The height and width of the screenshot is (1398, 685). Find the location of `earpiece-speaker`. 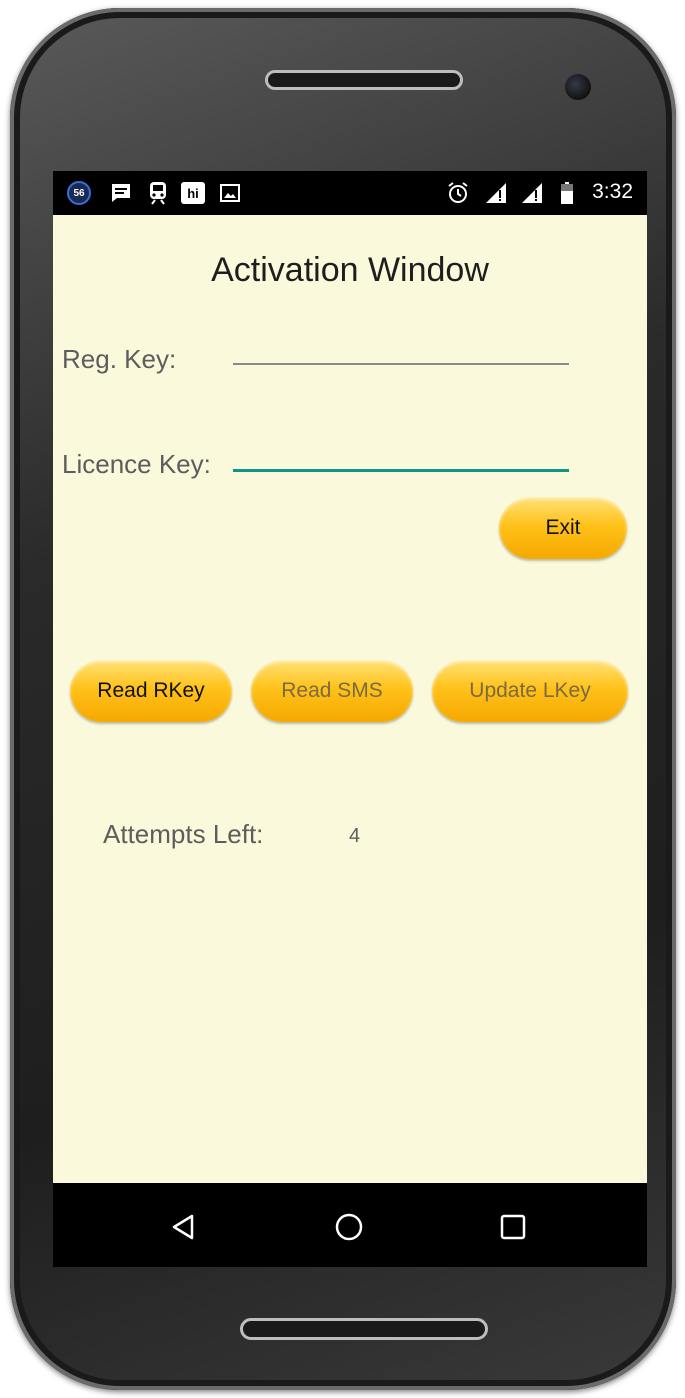

earpiece-speaker is located at coordinates (364, 80).